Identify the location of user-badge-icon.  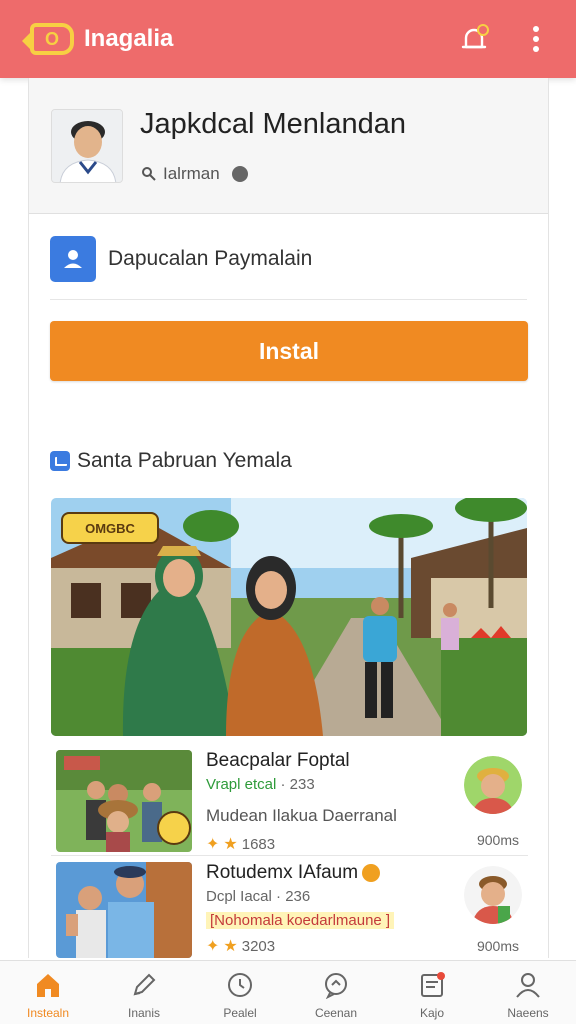
(73, 259).